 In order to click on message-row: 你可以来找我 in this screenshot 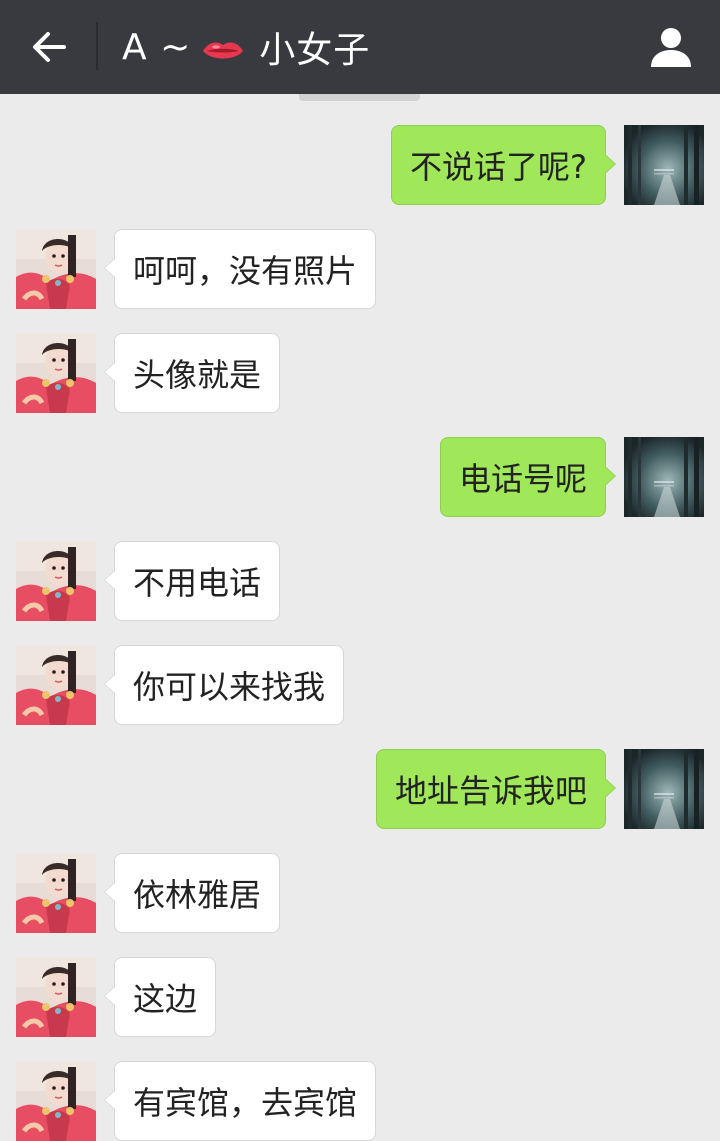, I will do `click(360, 685)`.